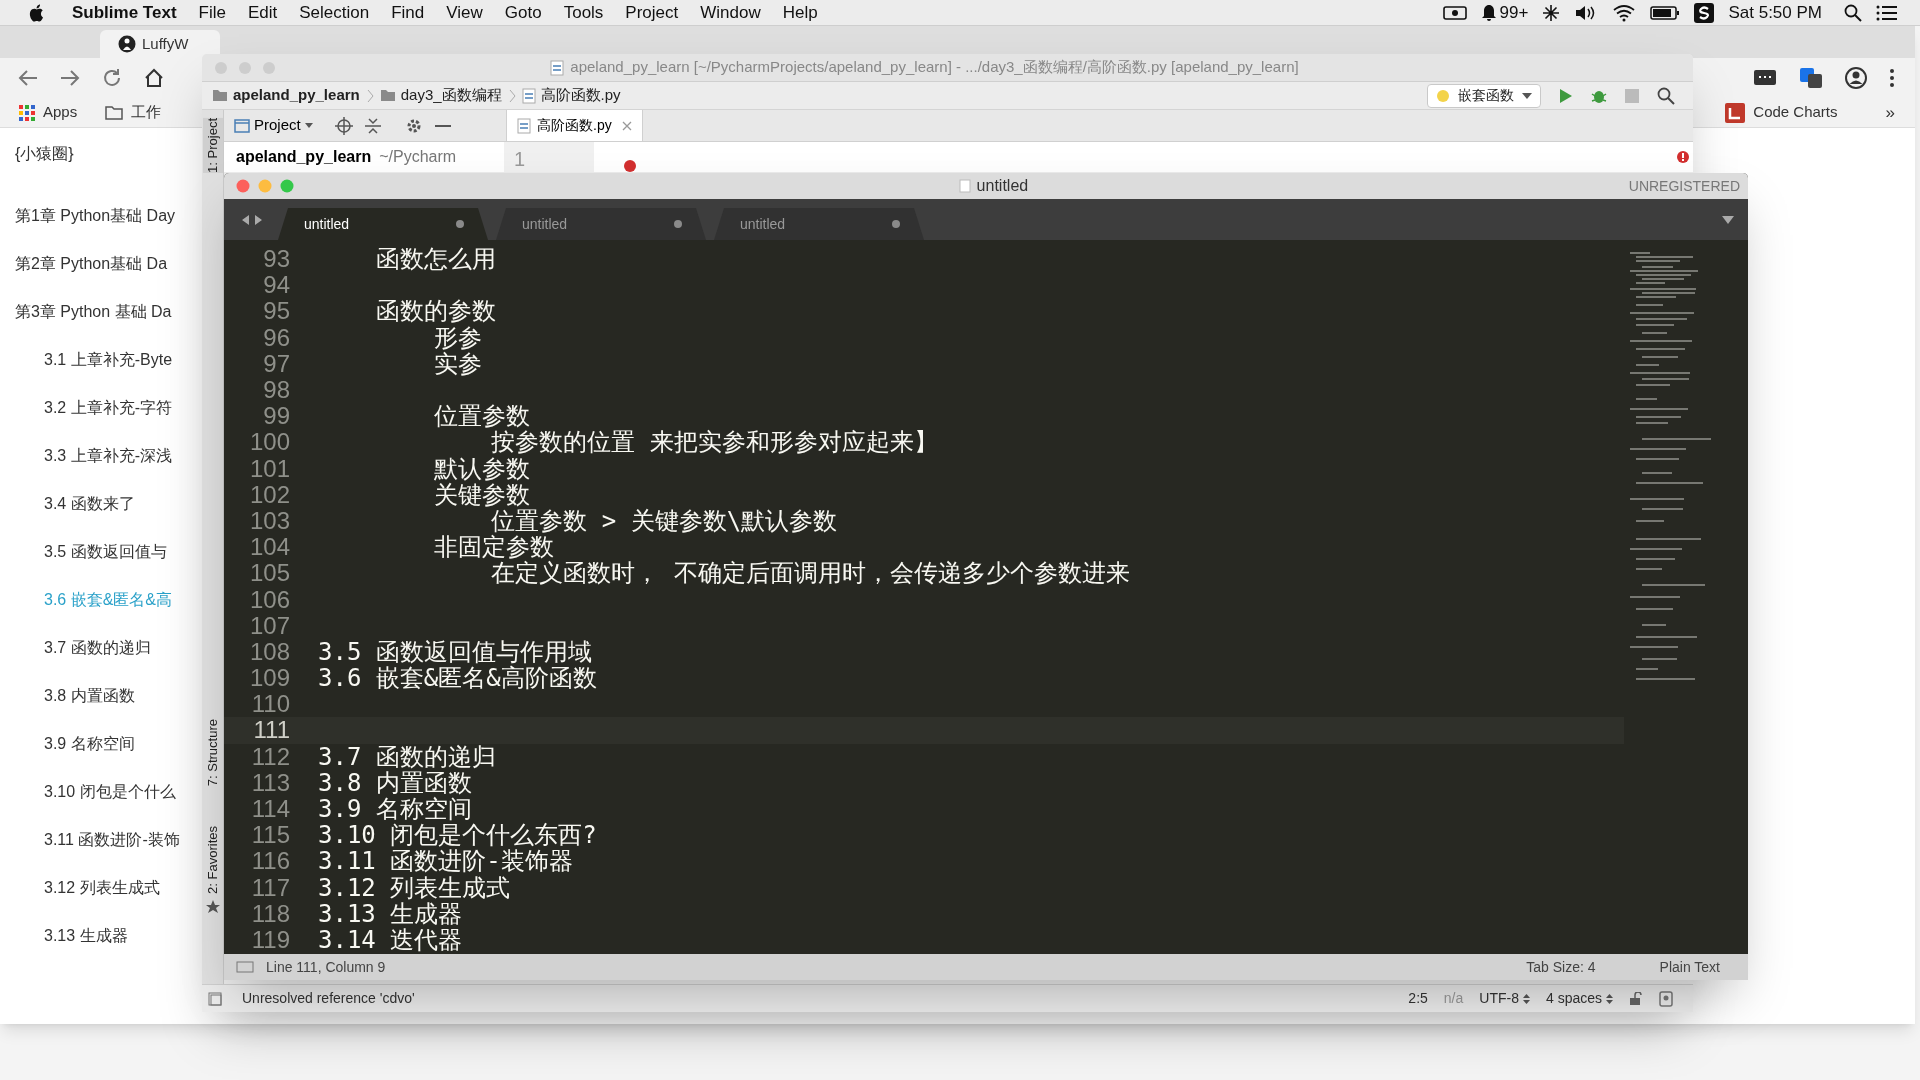 This screenshot has width=1920, height=1080. Describe the element at coordinates (571, 95) in the screenshot. I see `breadcrumb-item: 高阶函数.py` at that location.